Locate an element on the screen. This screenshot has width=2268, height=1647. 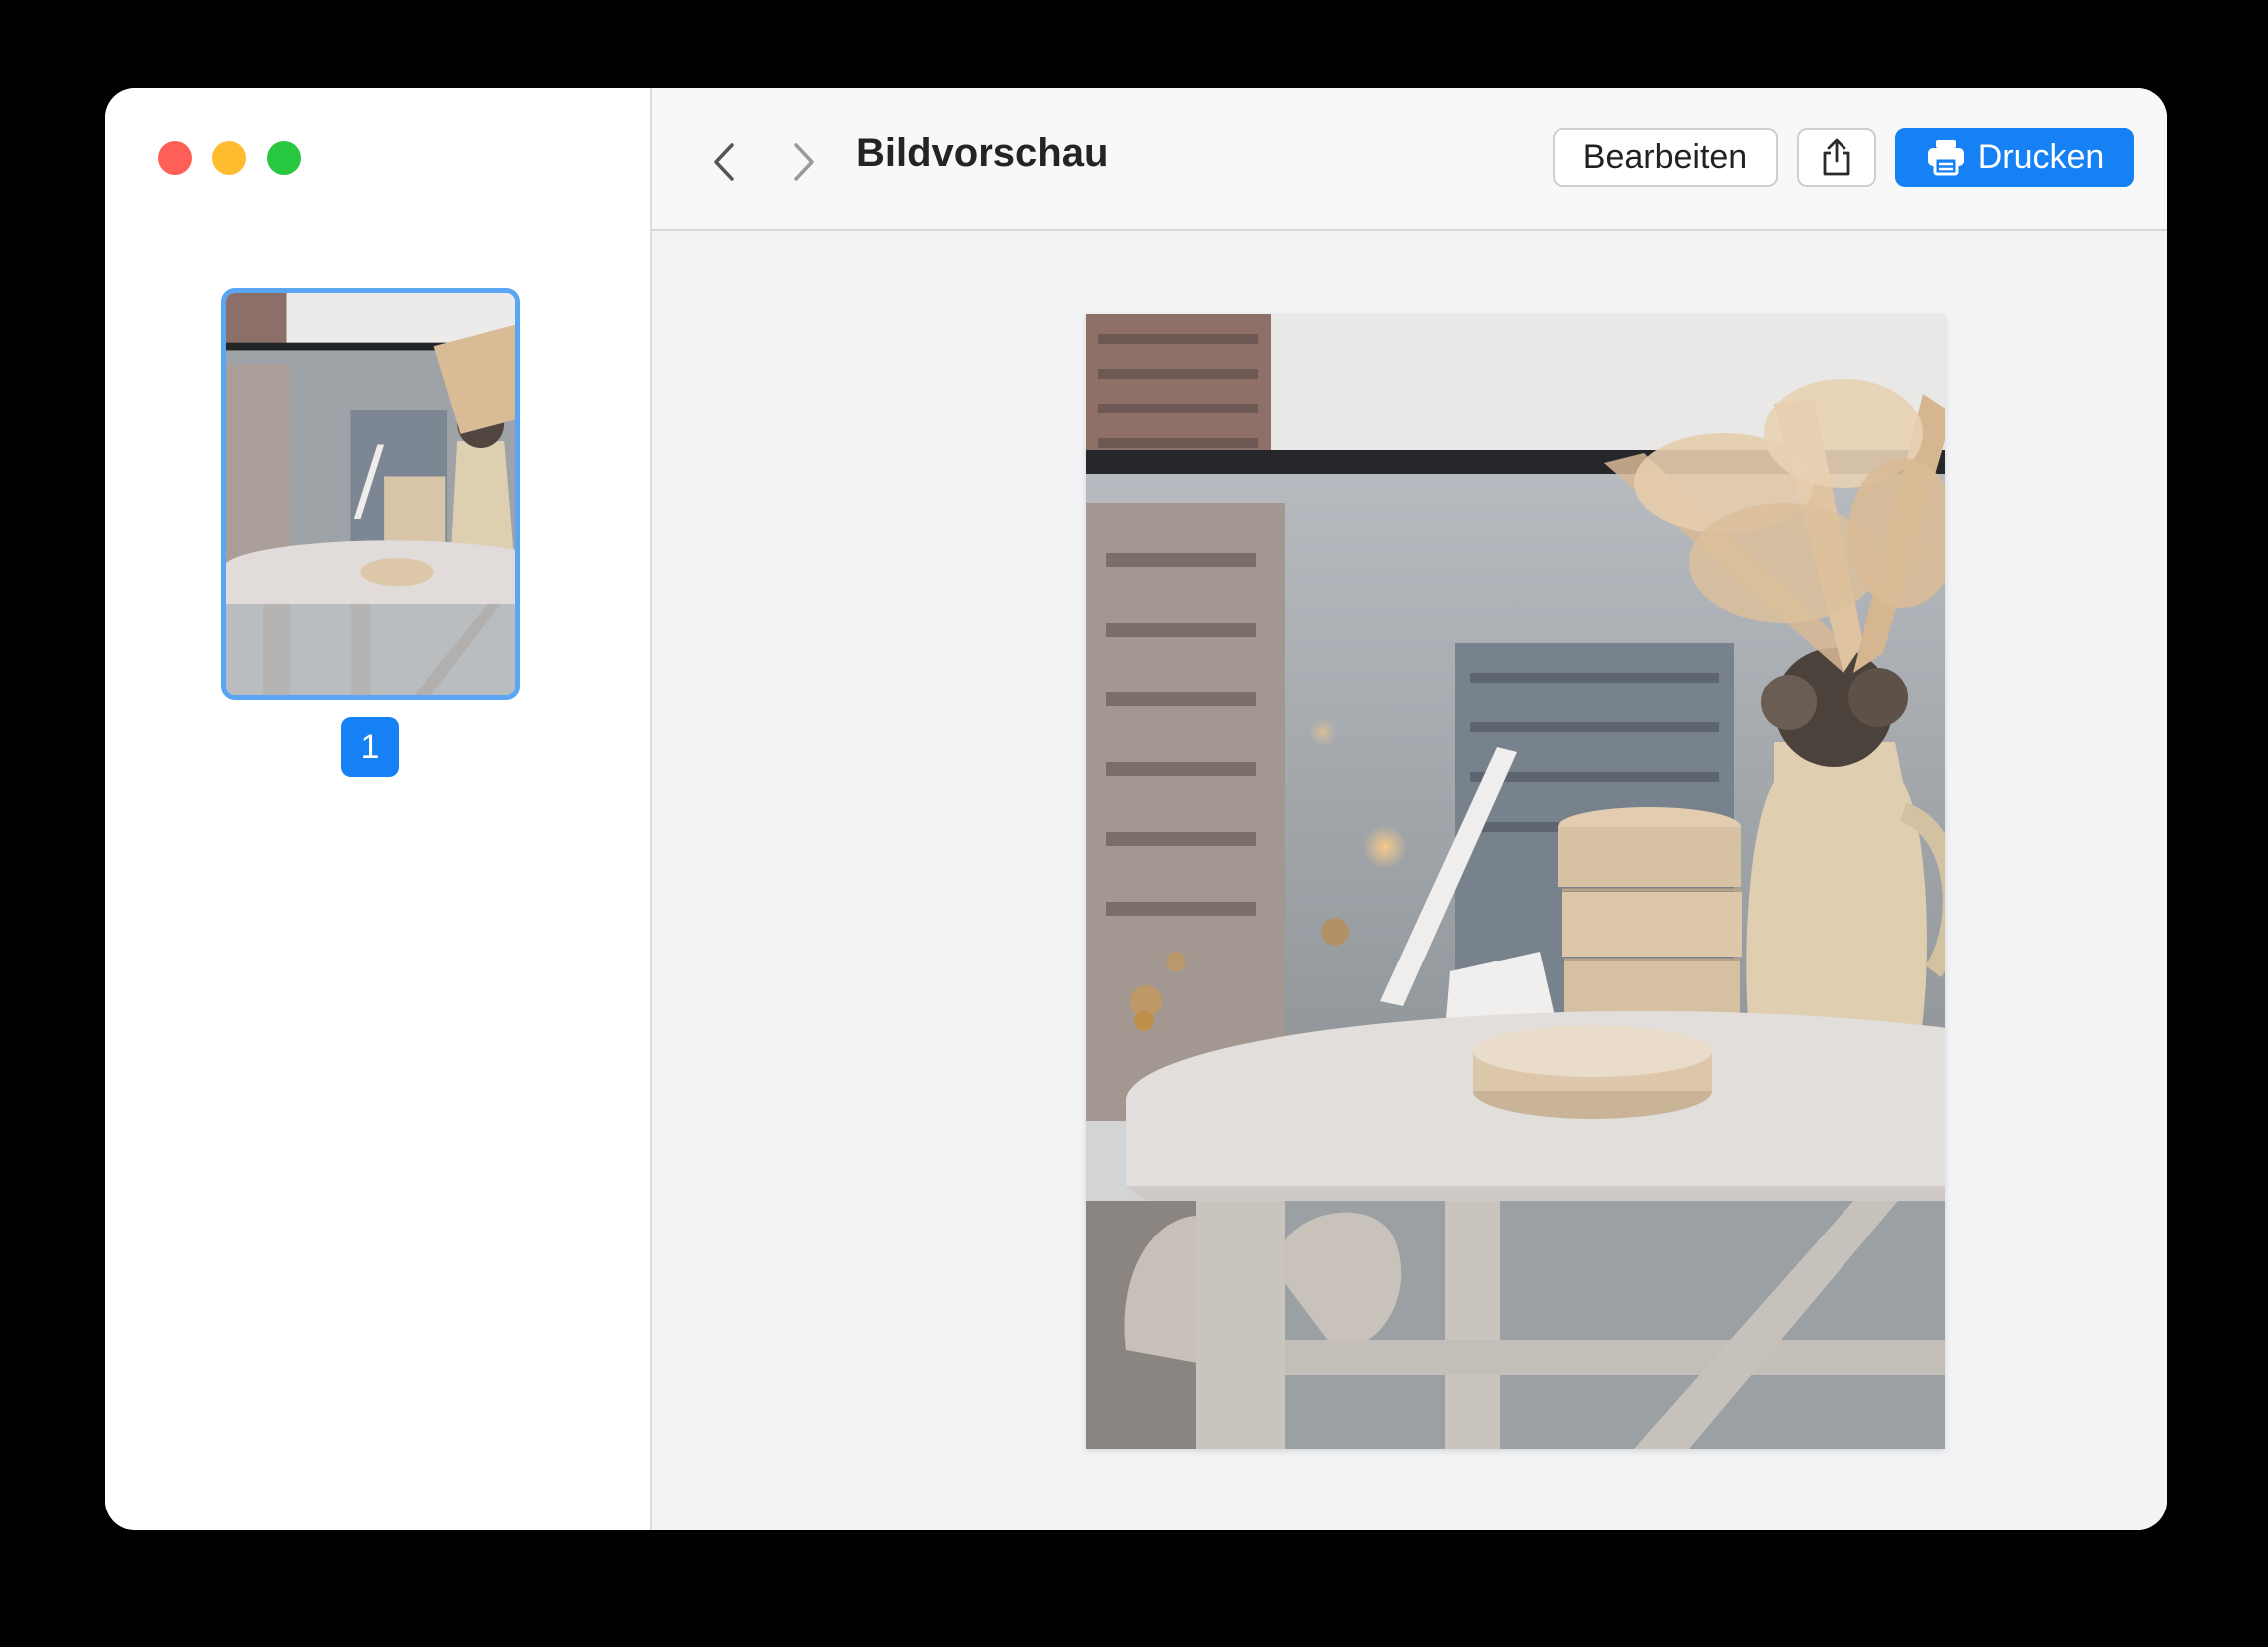
page-thumbnail is located at coordinates (371, 494).